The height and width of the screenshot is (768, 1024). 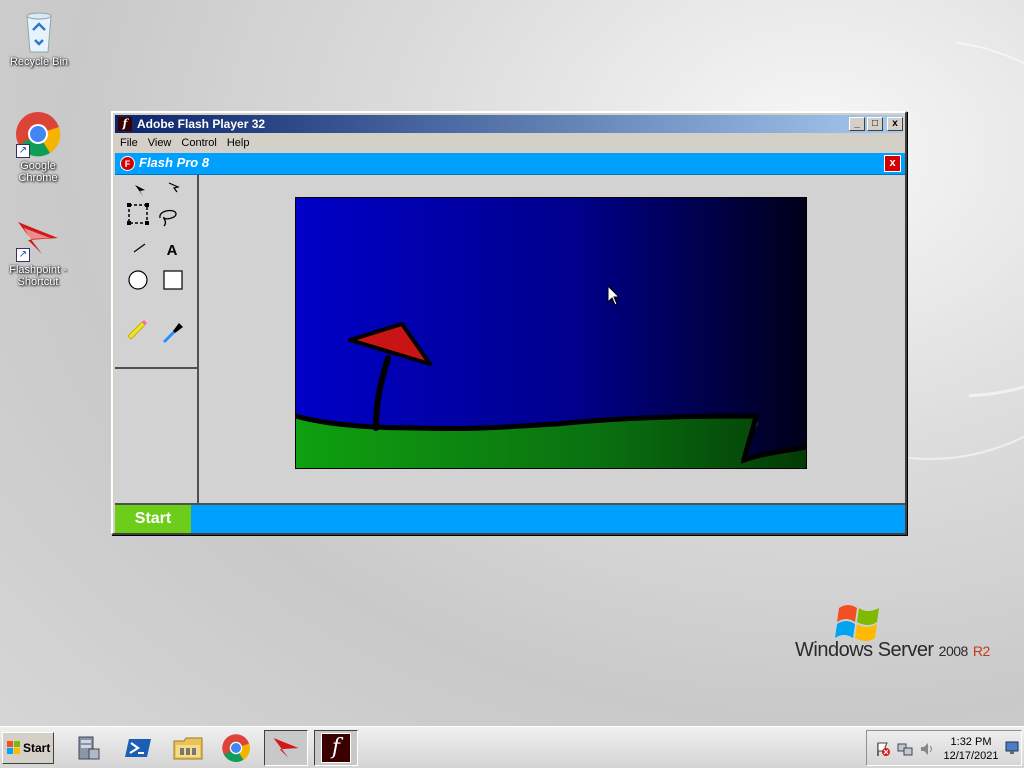 What do you see at coordinates (238, 141) in the screenshot?
I see `menu-help: Help` at bounding box center [238, 141].